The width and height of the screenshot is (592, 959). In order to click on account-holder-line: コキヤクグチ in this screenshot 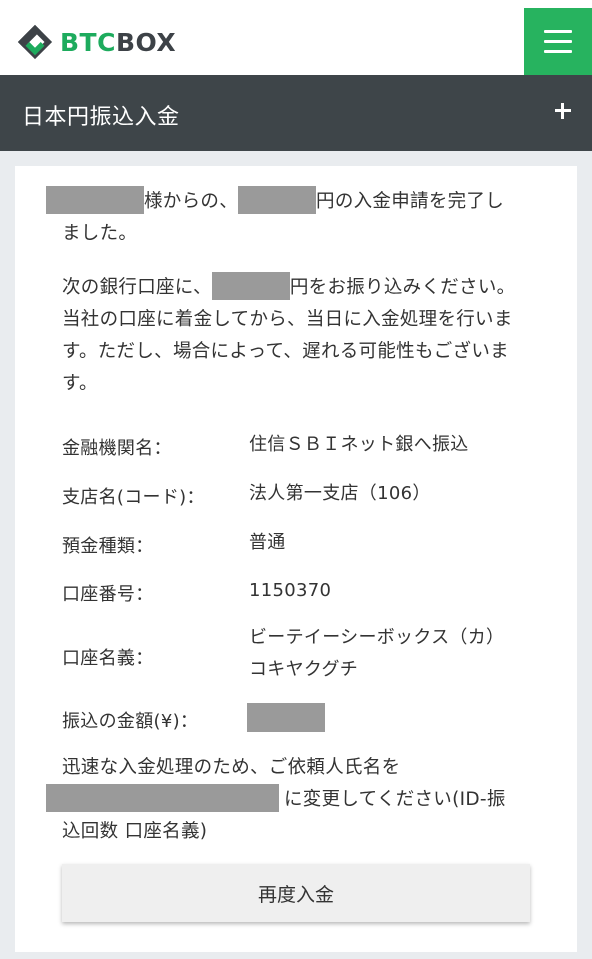, I will do `click(304, 669)`.